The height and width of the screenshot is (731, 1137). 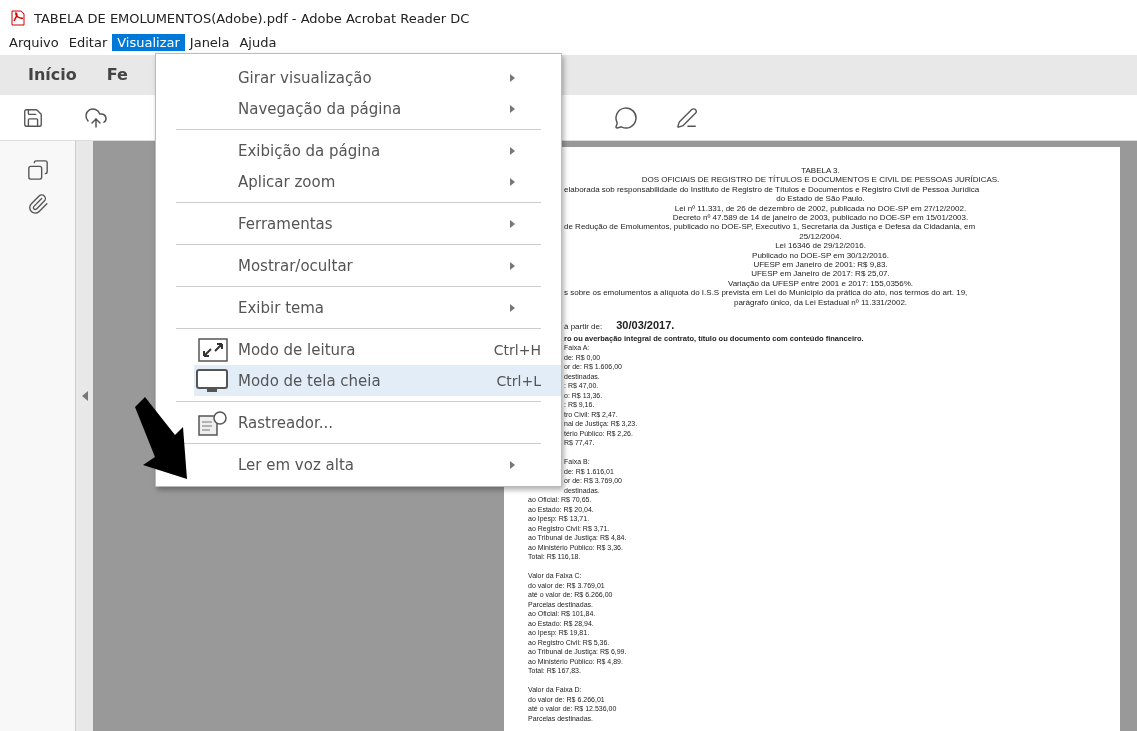 I want to click on document-text: do Estado de São Paulo., so click(x=820, y=199).